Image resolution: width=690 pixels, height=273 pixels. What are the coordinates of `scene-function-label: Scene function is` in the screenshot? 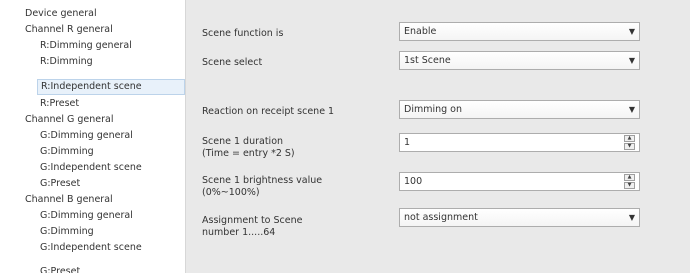 It's located at (243, 33).